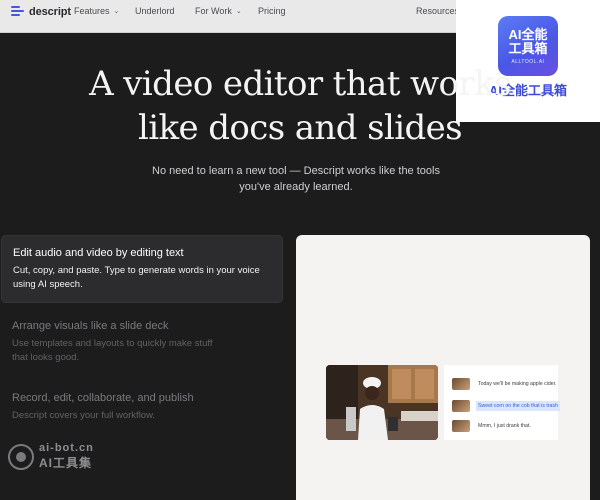 The width and height of the screenshot is (600, 500). I want to click on video-thumbnail, so click(382, 402).